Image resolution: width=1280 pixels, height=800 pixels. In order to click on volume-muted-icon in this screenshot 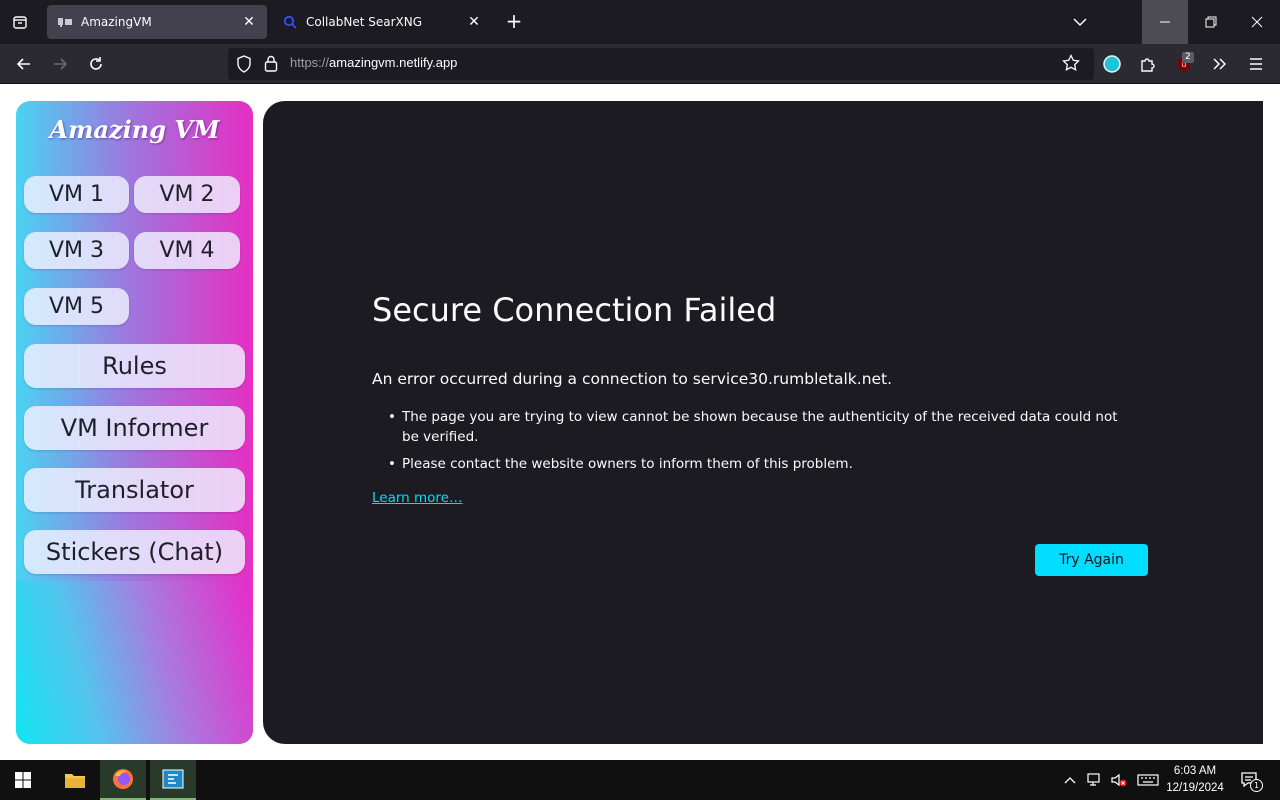, I will do `click(1119, 780)`.